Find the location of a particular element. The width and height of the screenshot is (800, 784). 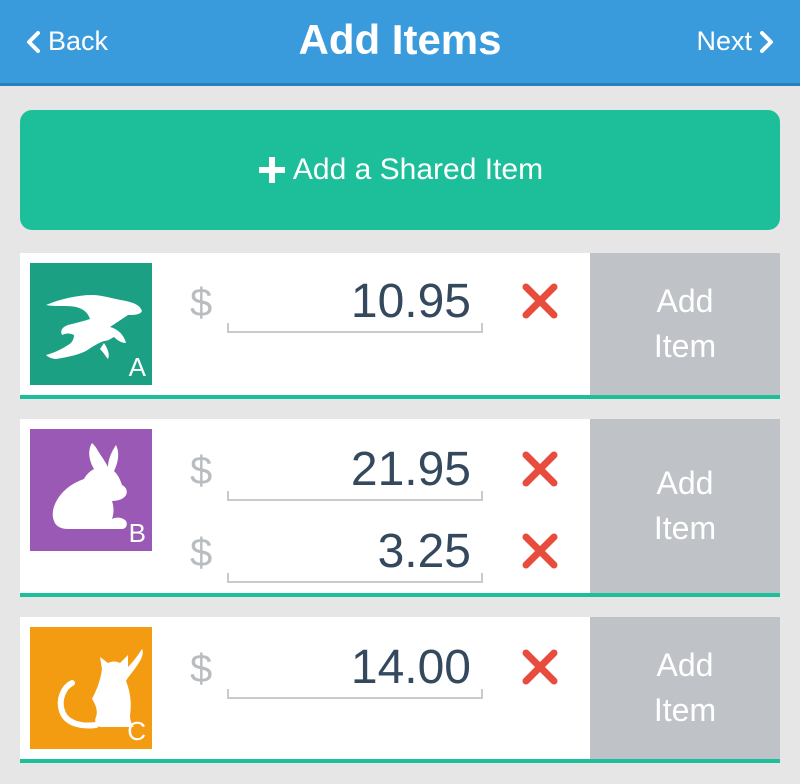

avatar-letter: B is located at coordinates (137, 533).